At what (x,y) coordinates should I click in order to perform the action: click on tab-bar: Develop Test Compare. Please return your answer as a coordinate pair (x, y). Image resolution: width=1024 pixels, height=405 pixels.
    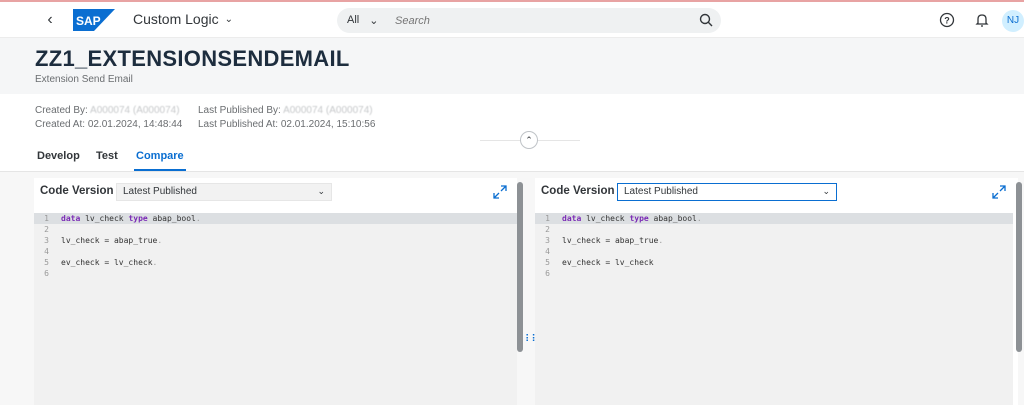
    Looking at the image, I should click on (512, 159).